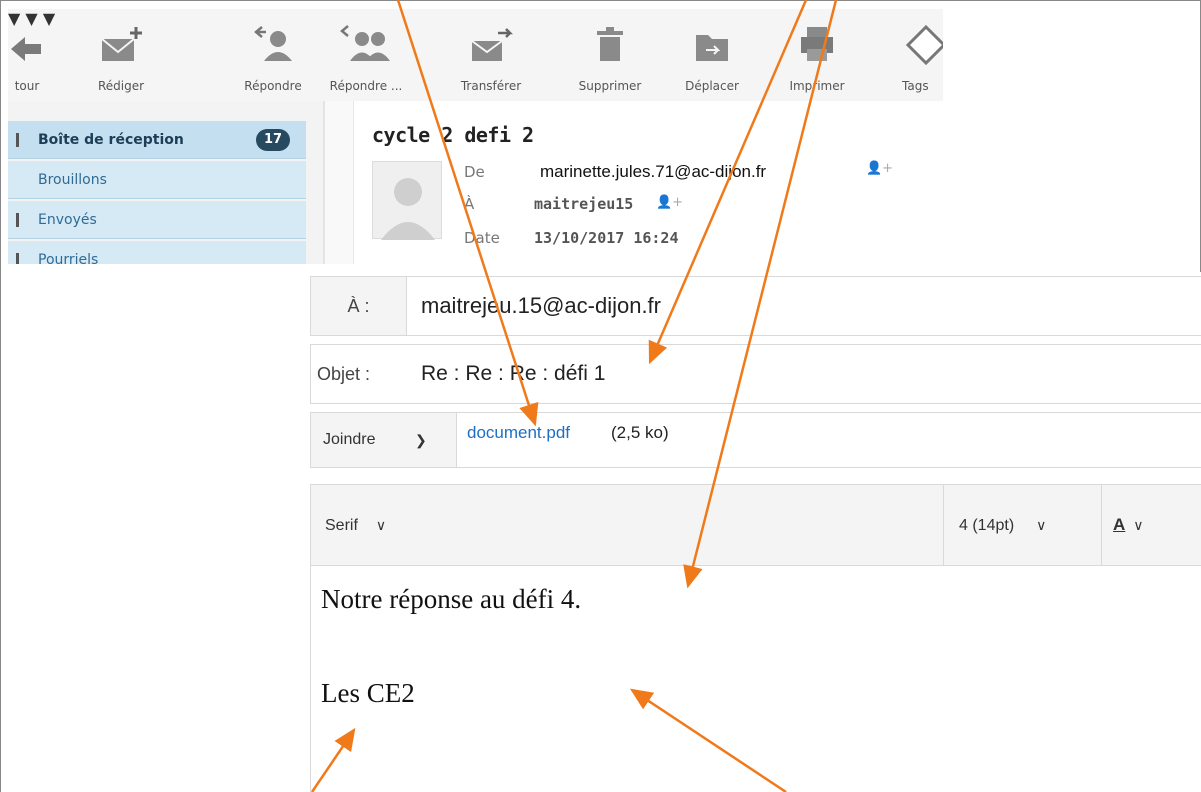  What do you see at coordinates (817, 44) in the screenshot?
I see `print-icon` at bounding box center [817, 44].